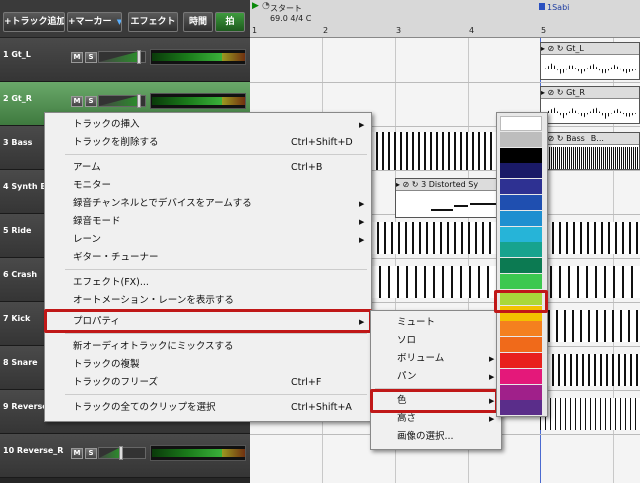 The height and width of the screenshot is (483, 640). Describe the element at coordinates (255, 6) in the screenshot. I see `start-flag-icon: ▶` at that location.